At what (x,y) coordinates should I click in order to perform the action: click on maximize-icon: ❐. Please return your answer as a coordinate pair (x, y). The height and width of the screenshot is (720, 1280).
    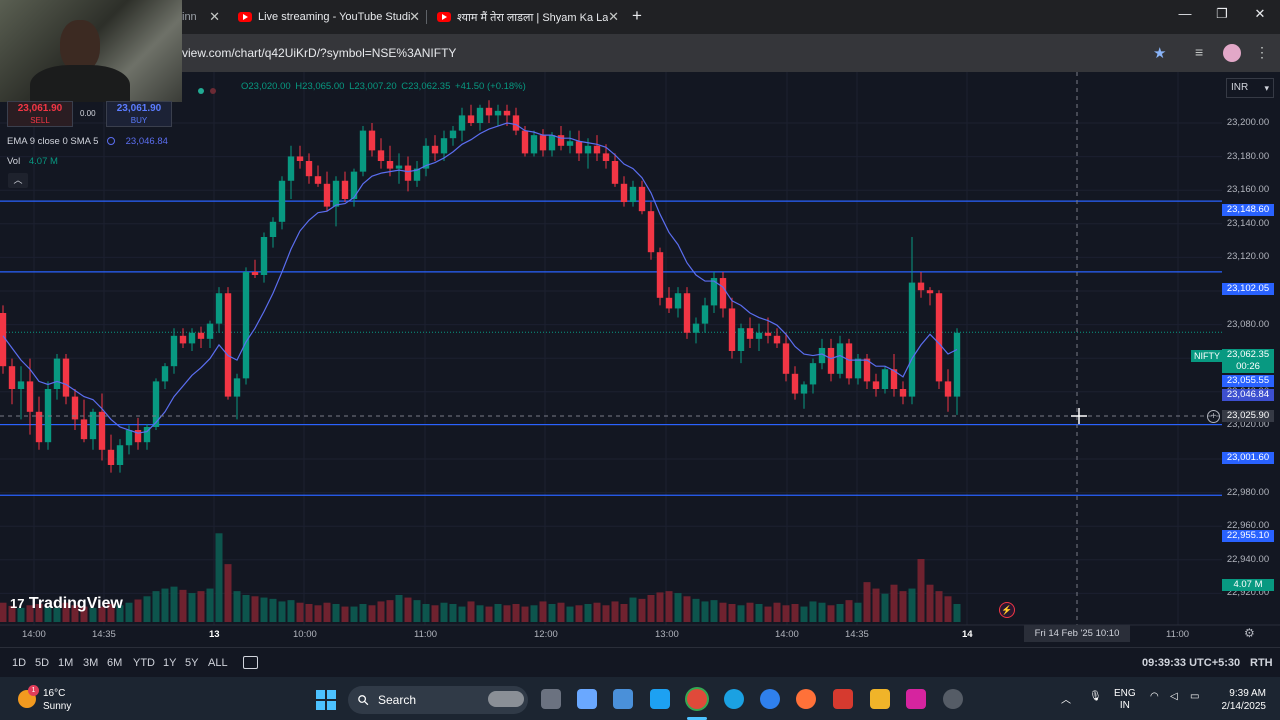
    Looking at the image, I should click on (1222, 14).